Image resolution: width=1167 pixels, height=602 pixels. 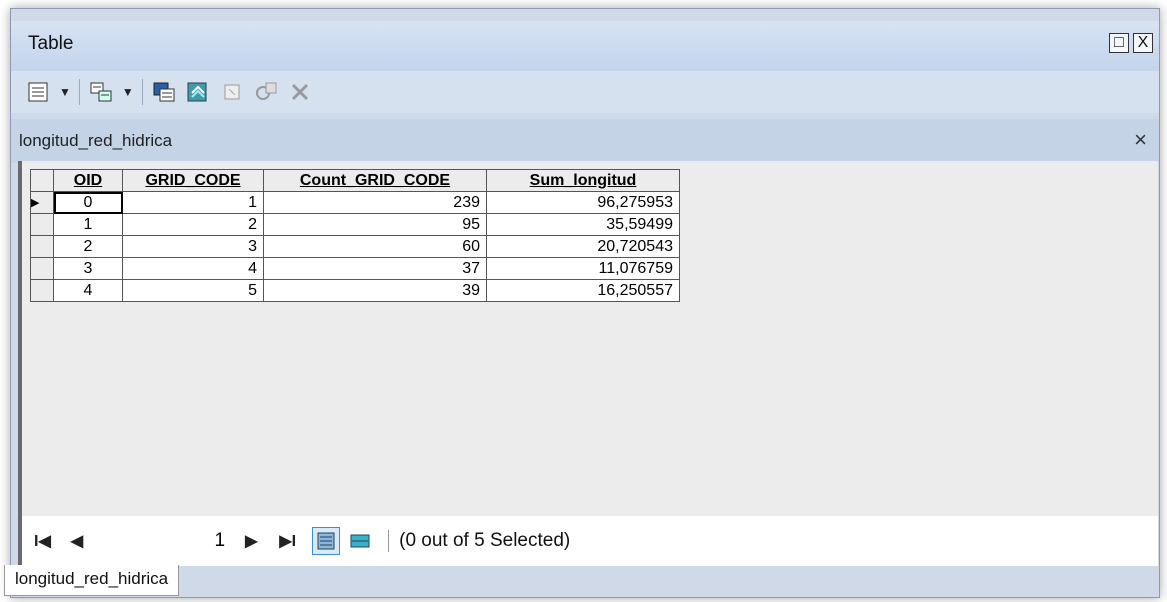 What do you see at coordinates (232, 92) in the screenshot?
I see `clear-selection-icon` at bounding box center [232, 92].